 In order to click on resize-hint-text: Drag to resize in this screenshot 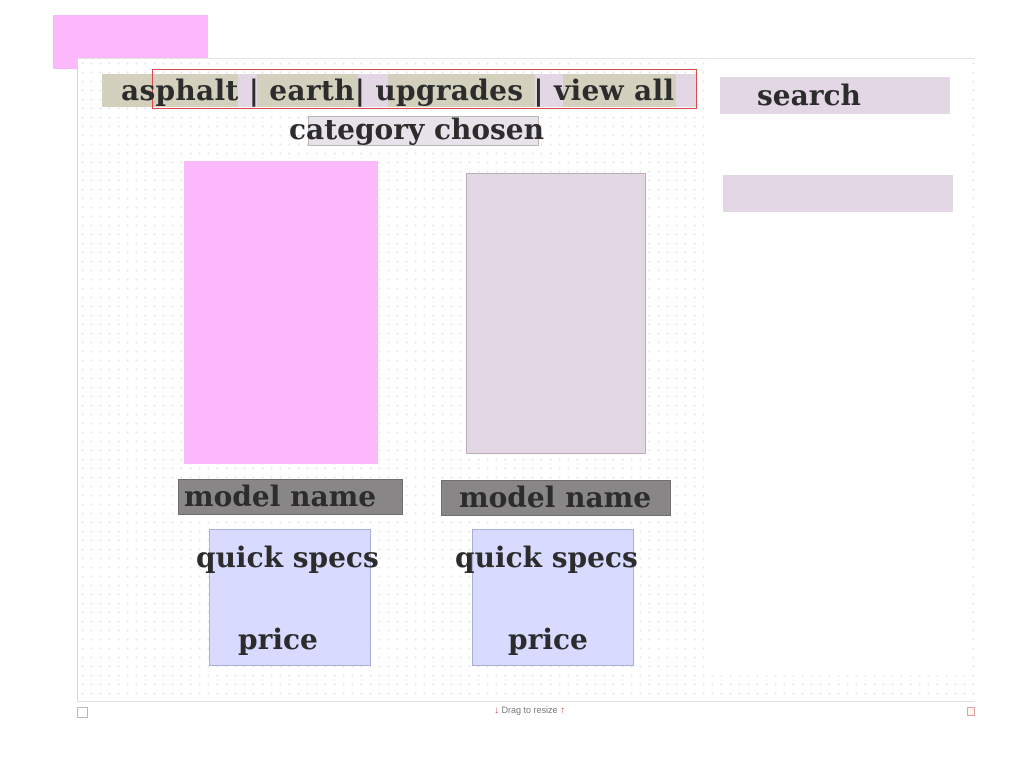, I will do `click(529, 710)`.